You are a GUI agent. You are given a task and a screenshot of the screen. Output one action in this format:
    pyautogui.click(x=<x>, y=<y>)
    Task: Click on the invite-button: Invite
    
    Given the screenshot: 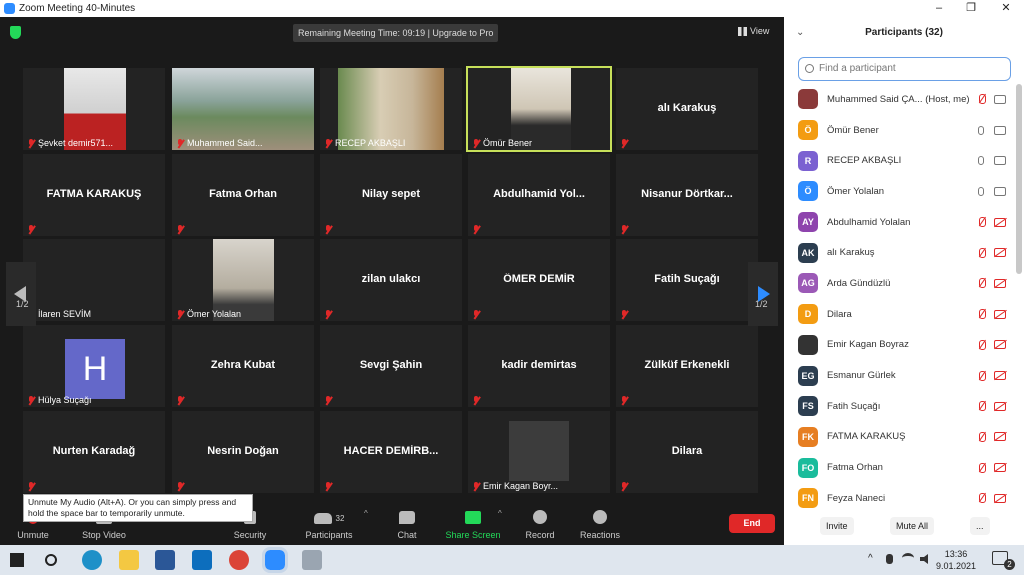 What is the action you would take?
    pyautogui.click(x=837, y=526)
    